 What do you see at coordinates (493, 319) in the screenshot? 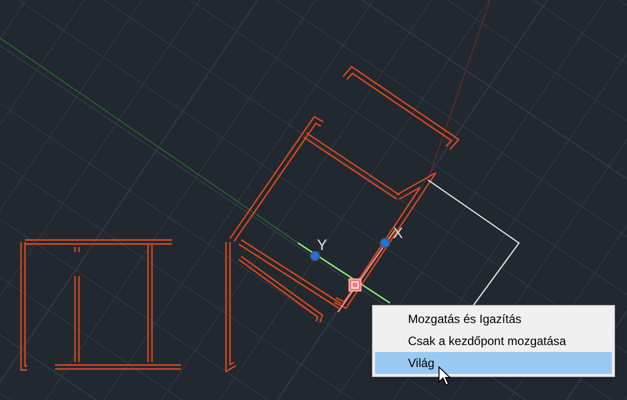
I see `menu-item: Mozgatás és Igazítás` at bounding box center [493, 319].